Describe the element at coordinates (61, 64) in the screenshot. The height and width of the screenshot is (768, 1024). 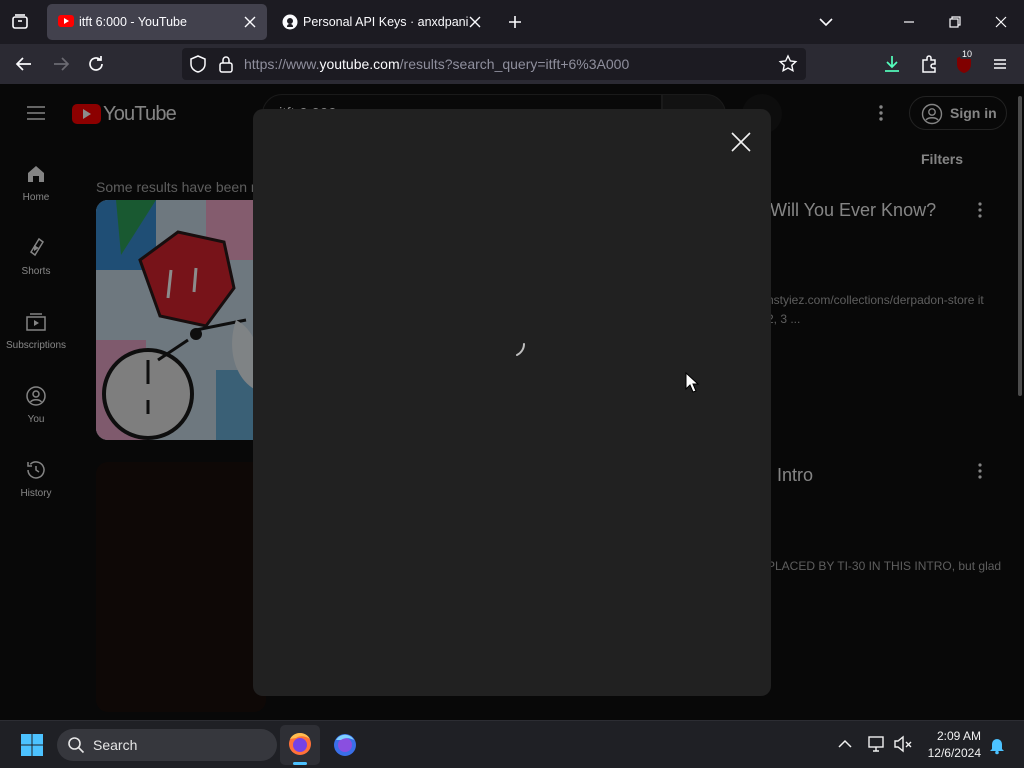
I see `forward-arrow-icon` at that location.